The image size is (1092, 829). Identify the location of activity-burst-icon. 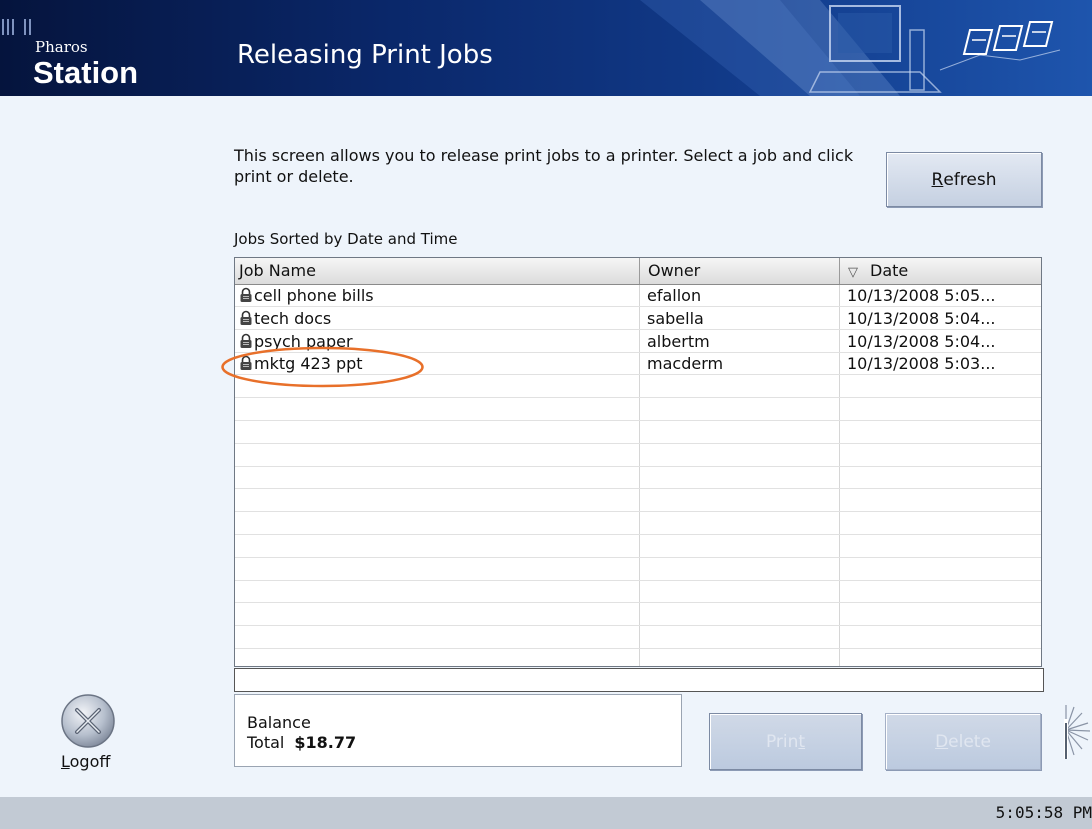
(1077, 732).